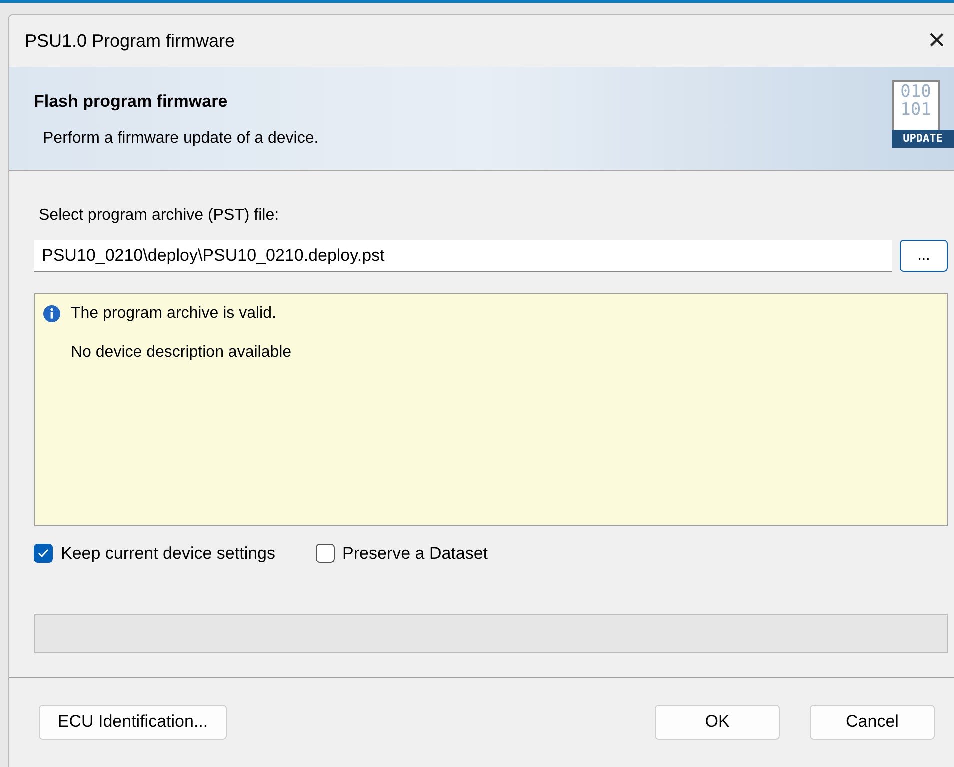  What do you see at coordinates (180, 138) in the screenshot?
I see `header-subtitle: Perform a firmware update of a device.` at bounding box center [180, 138].